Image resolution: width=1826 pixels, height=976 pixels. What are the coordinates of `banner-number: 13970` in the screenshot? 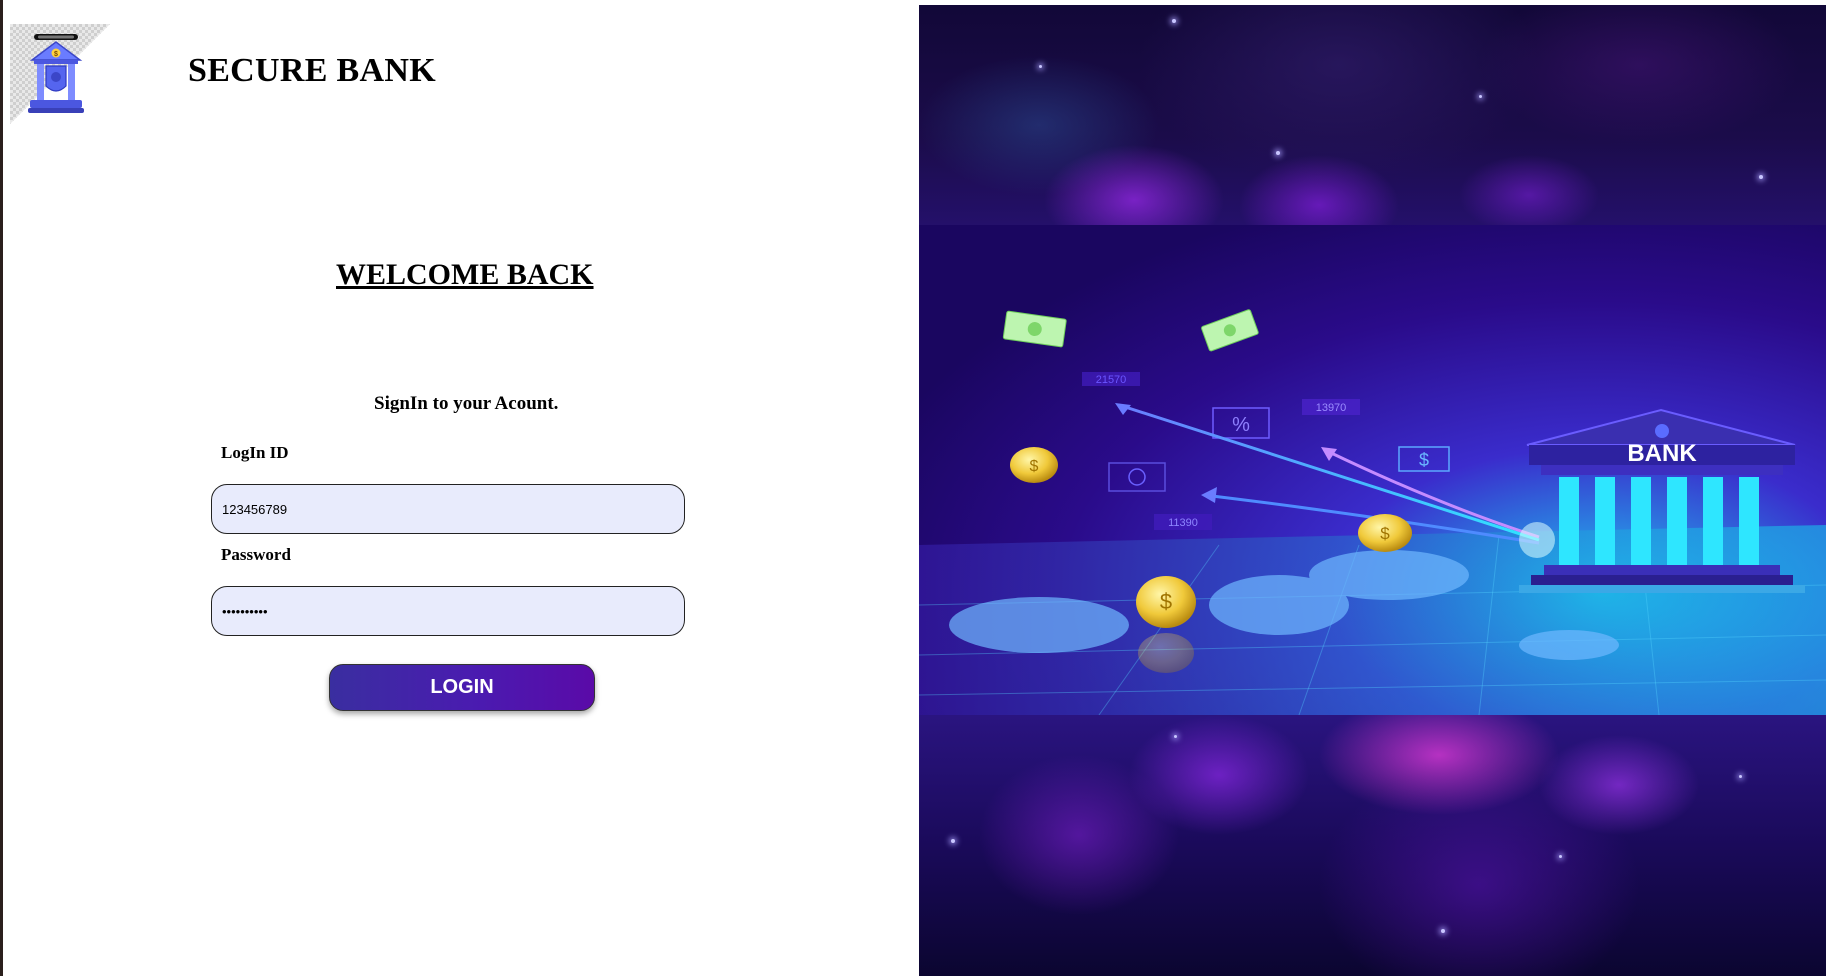 It's located at (1331, 408).